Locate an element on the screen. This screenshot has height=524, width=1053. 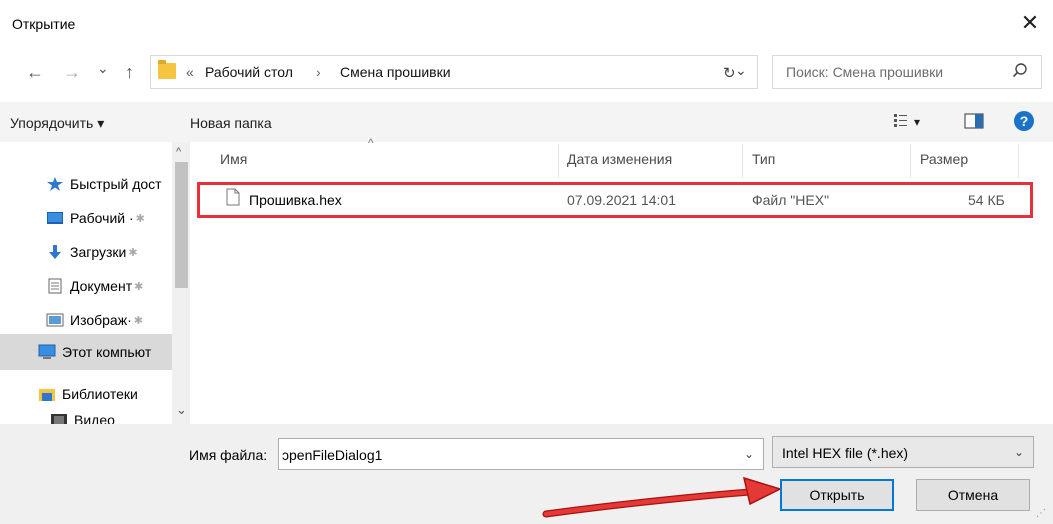
nav-item-documents: Документ ✱ is located at coordinates (94, 286).